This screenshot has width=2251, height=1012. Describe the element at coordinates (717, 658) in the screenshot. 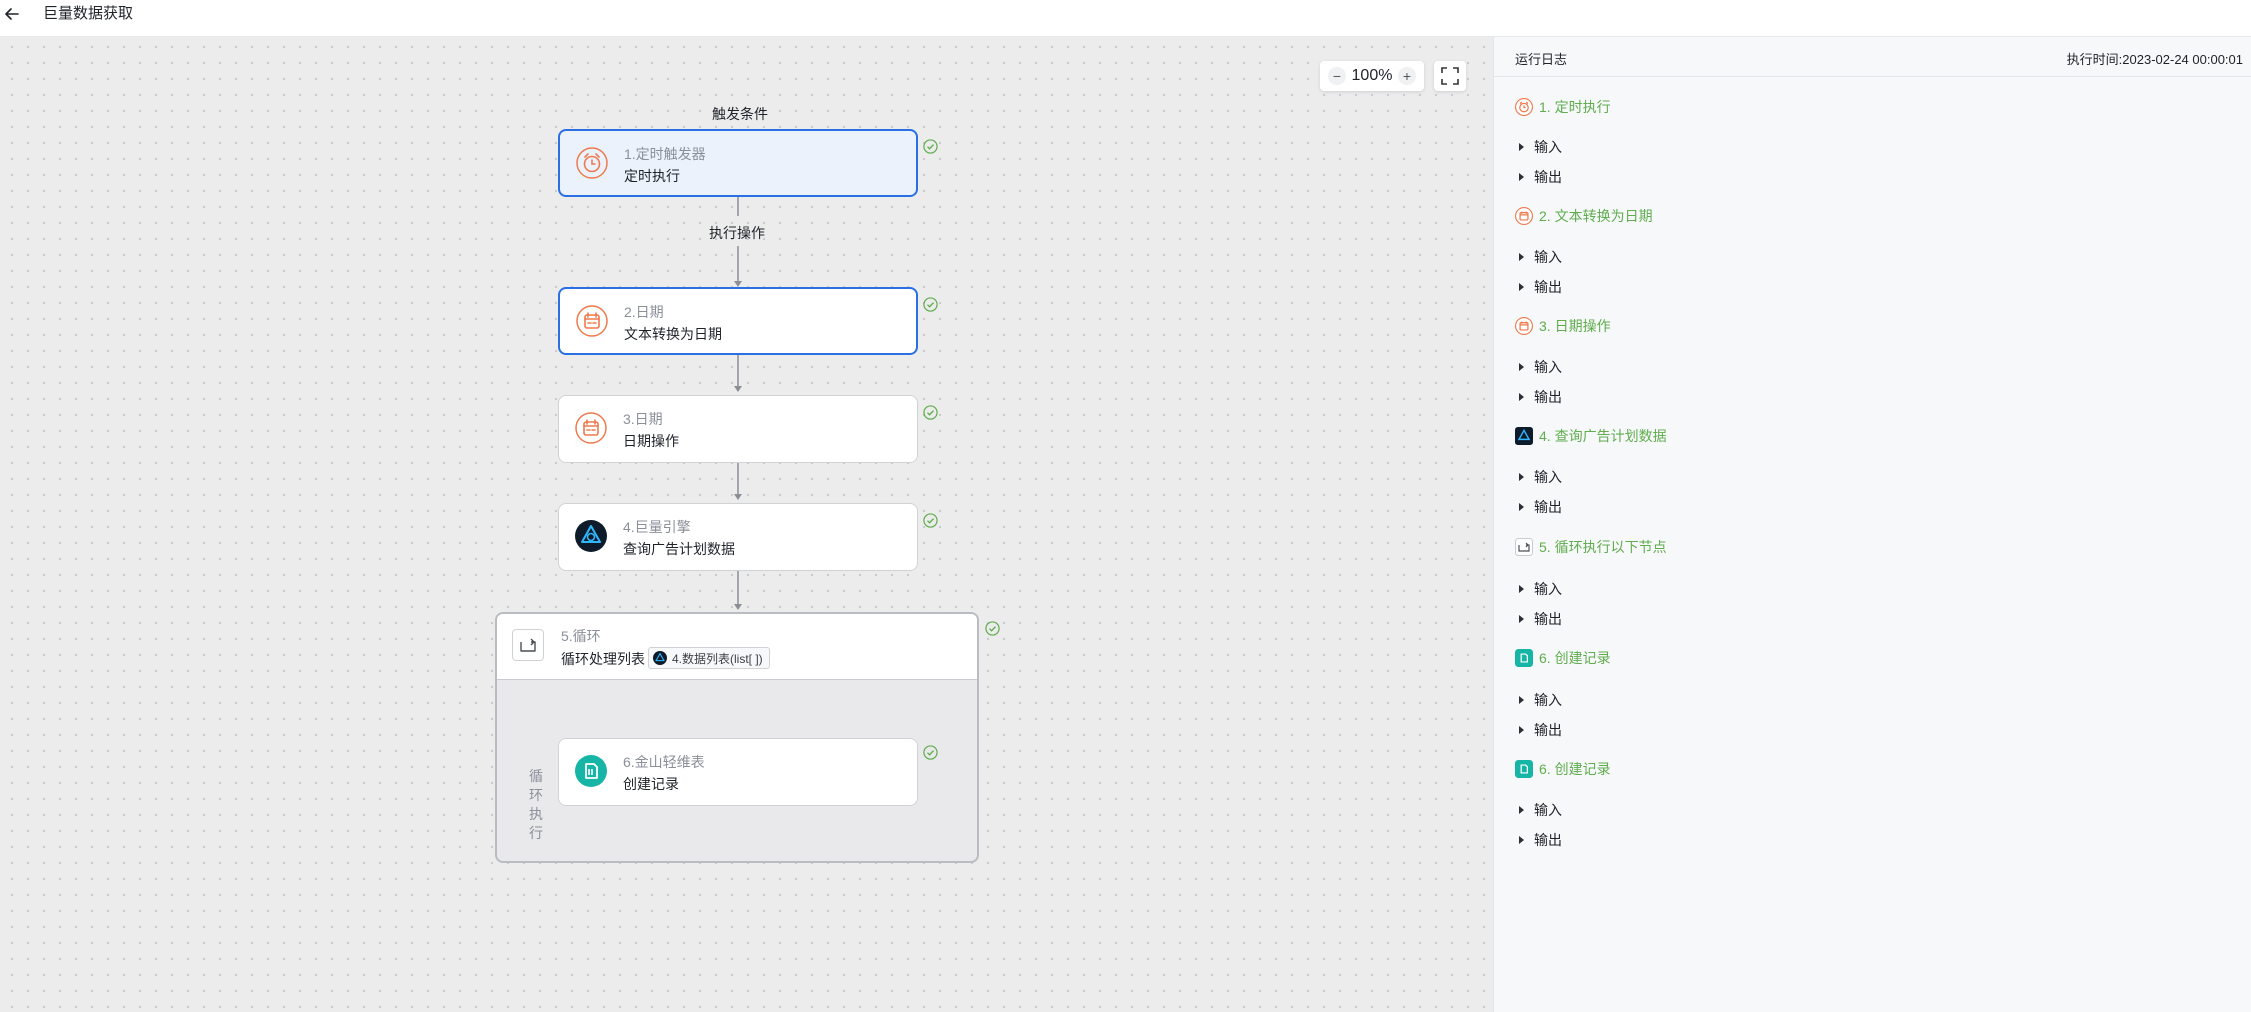

I see `chip-label: 4.数据列表(list[ ])` at that location.